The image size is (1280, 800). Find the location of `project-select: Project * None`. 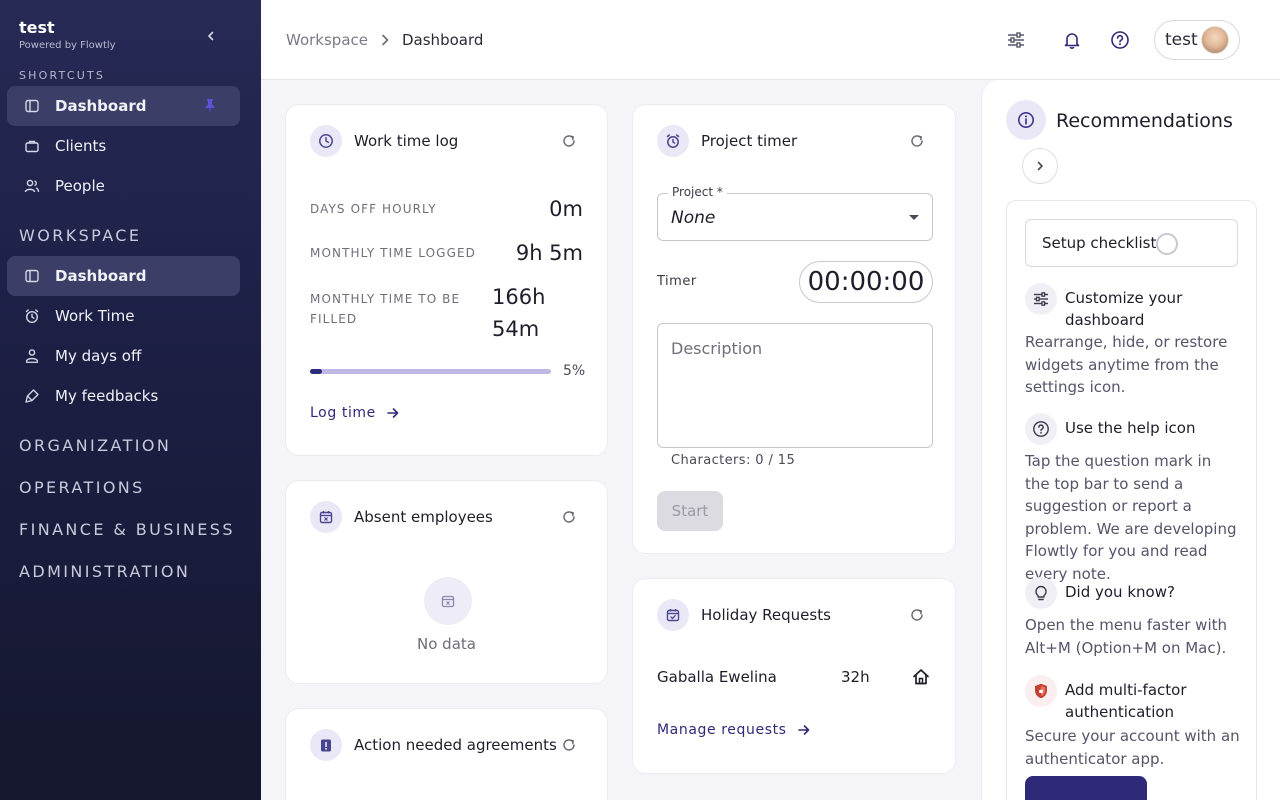

project-select: Project * None is located at coordinates (795, 213).